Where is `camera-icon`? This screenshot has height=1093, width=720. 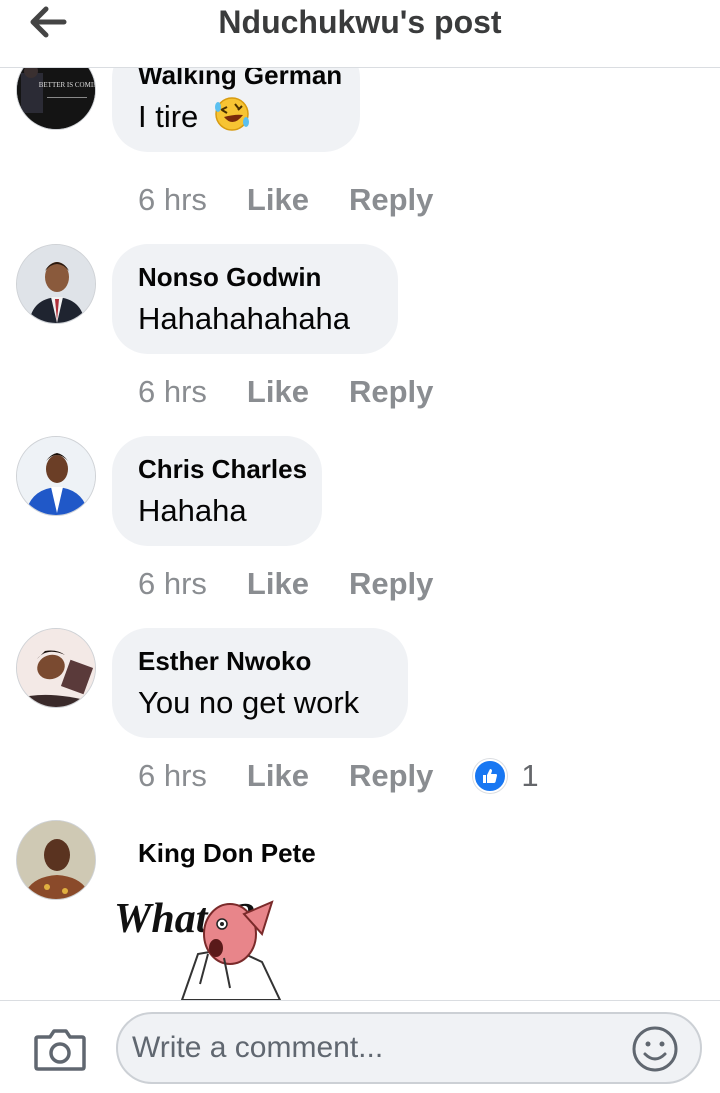 camera-icon is located at coordinates (60, 1050).